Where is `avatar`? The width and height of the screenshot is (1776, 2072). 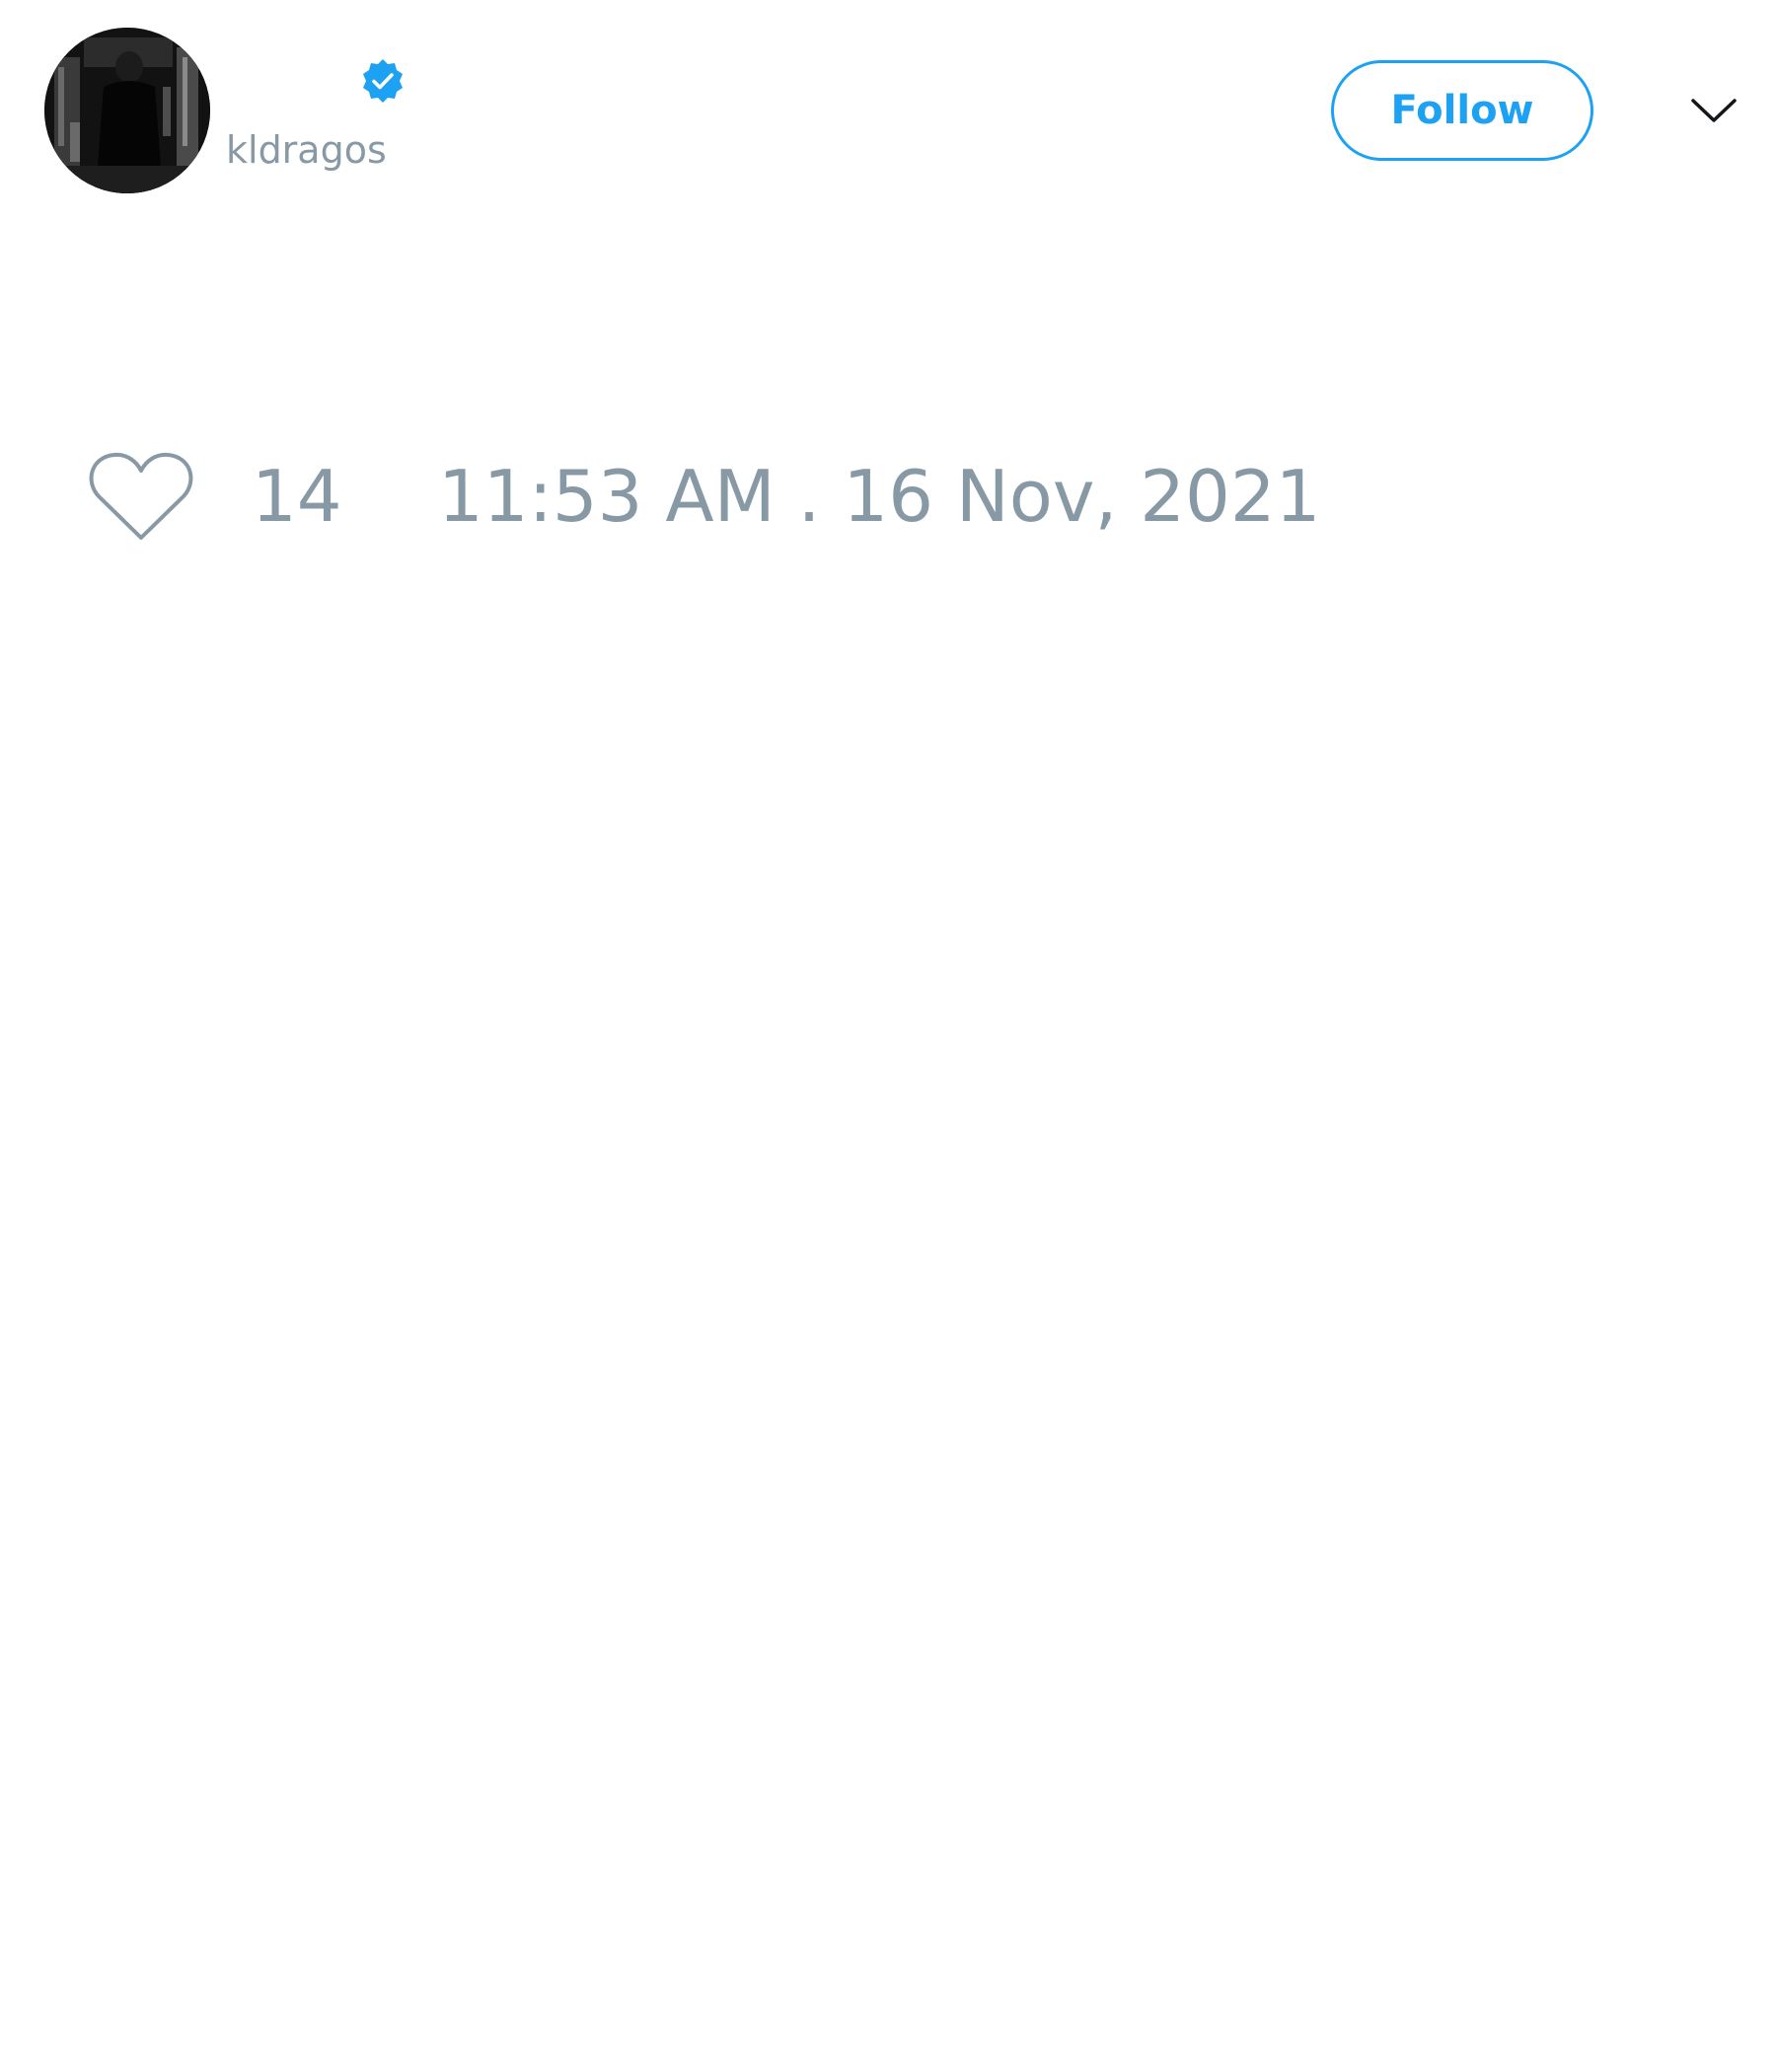 avatar is located at coordinates (127, 111).